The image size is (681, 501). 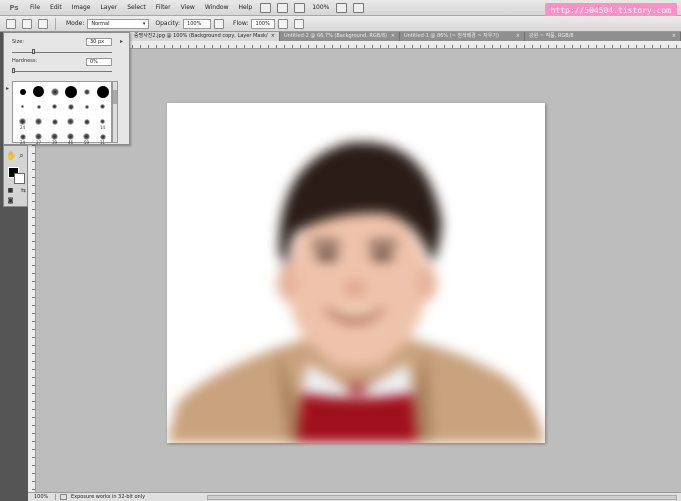 I want to click on brush-presets-grid: 241424273946591117, so click(x=62, y=120).